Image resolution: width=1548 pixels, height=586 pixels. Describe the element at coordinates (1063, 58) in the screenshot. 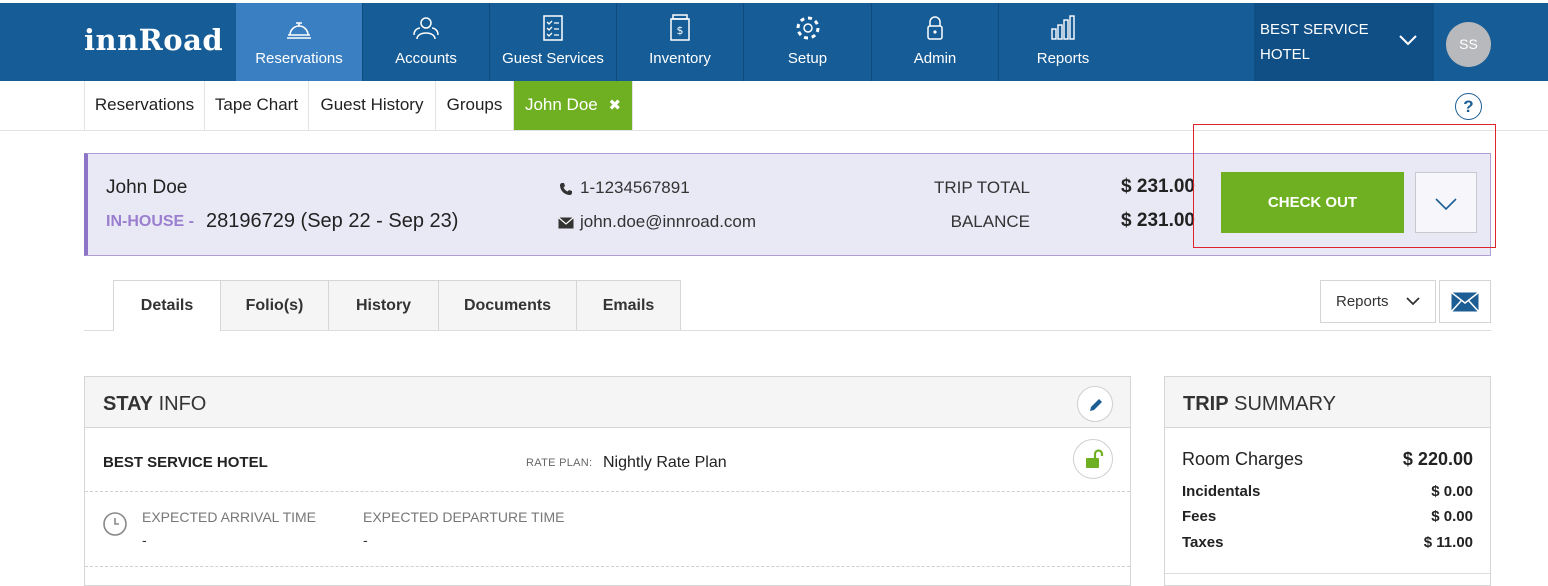

I see `nav-label: Reports` at that location.